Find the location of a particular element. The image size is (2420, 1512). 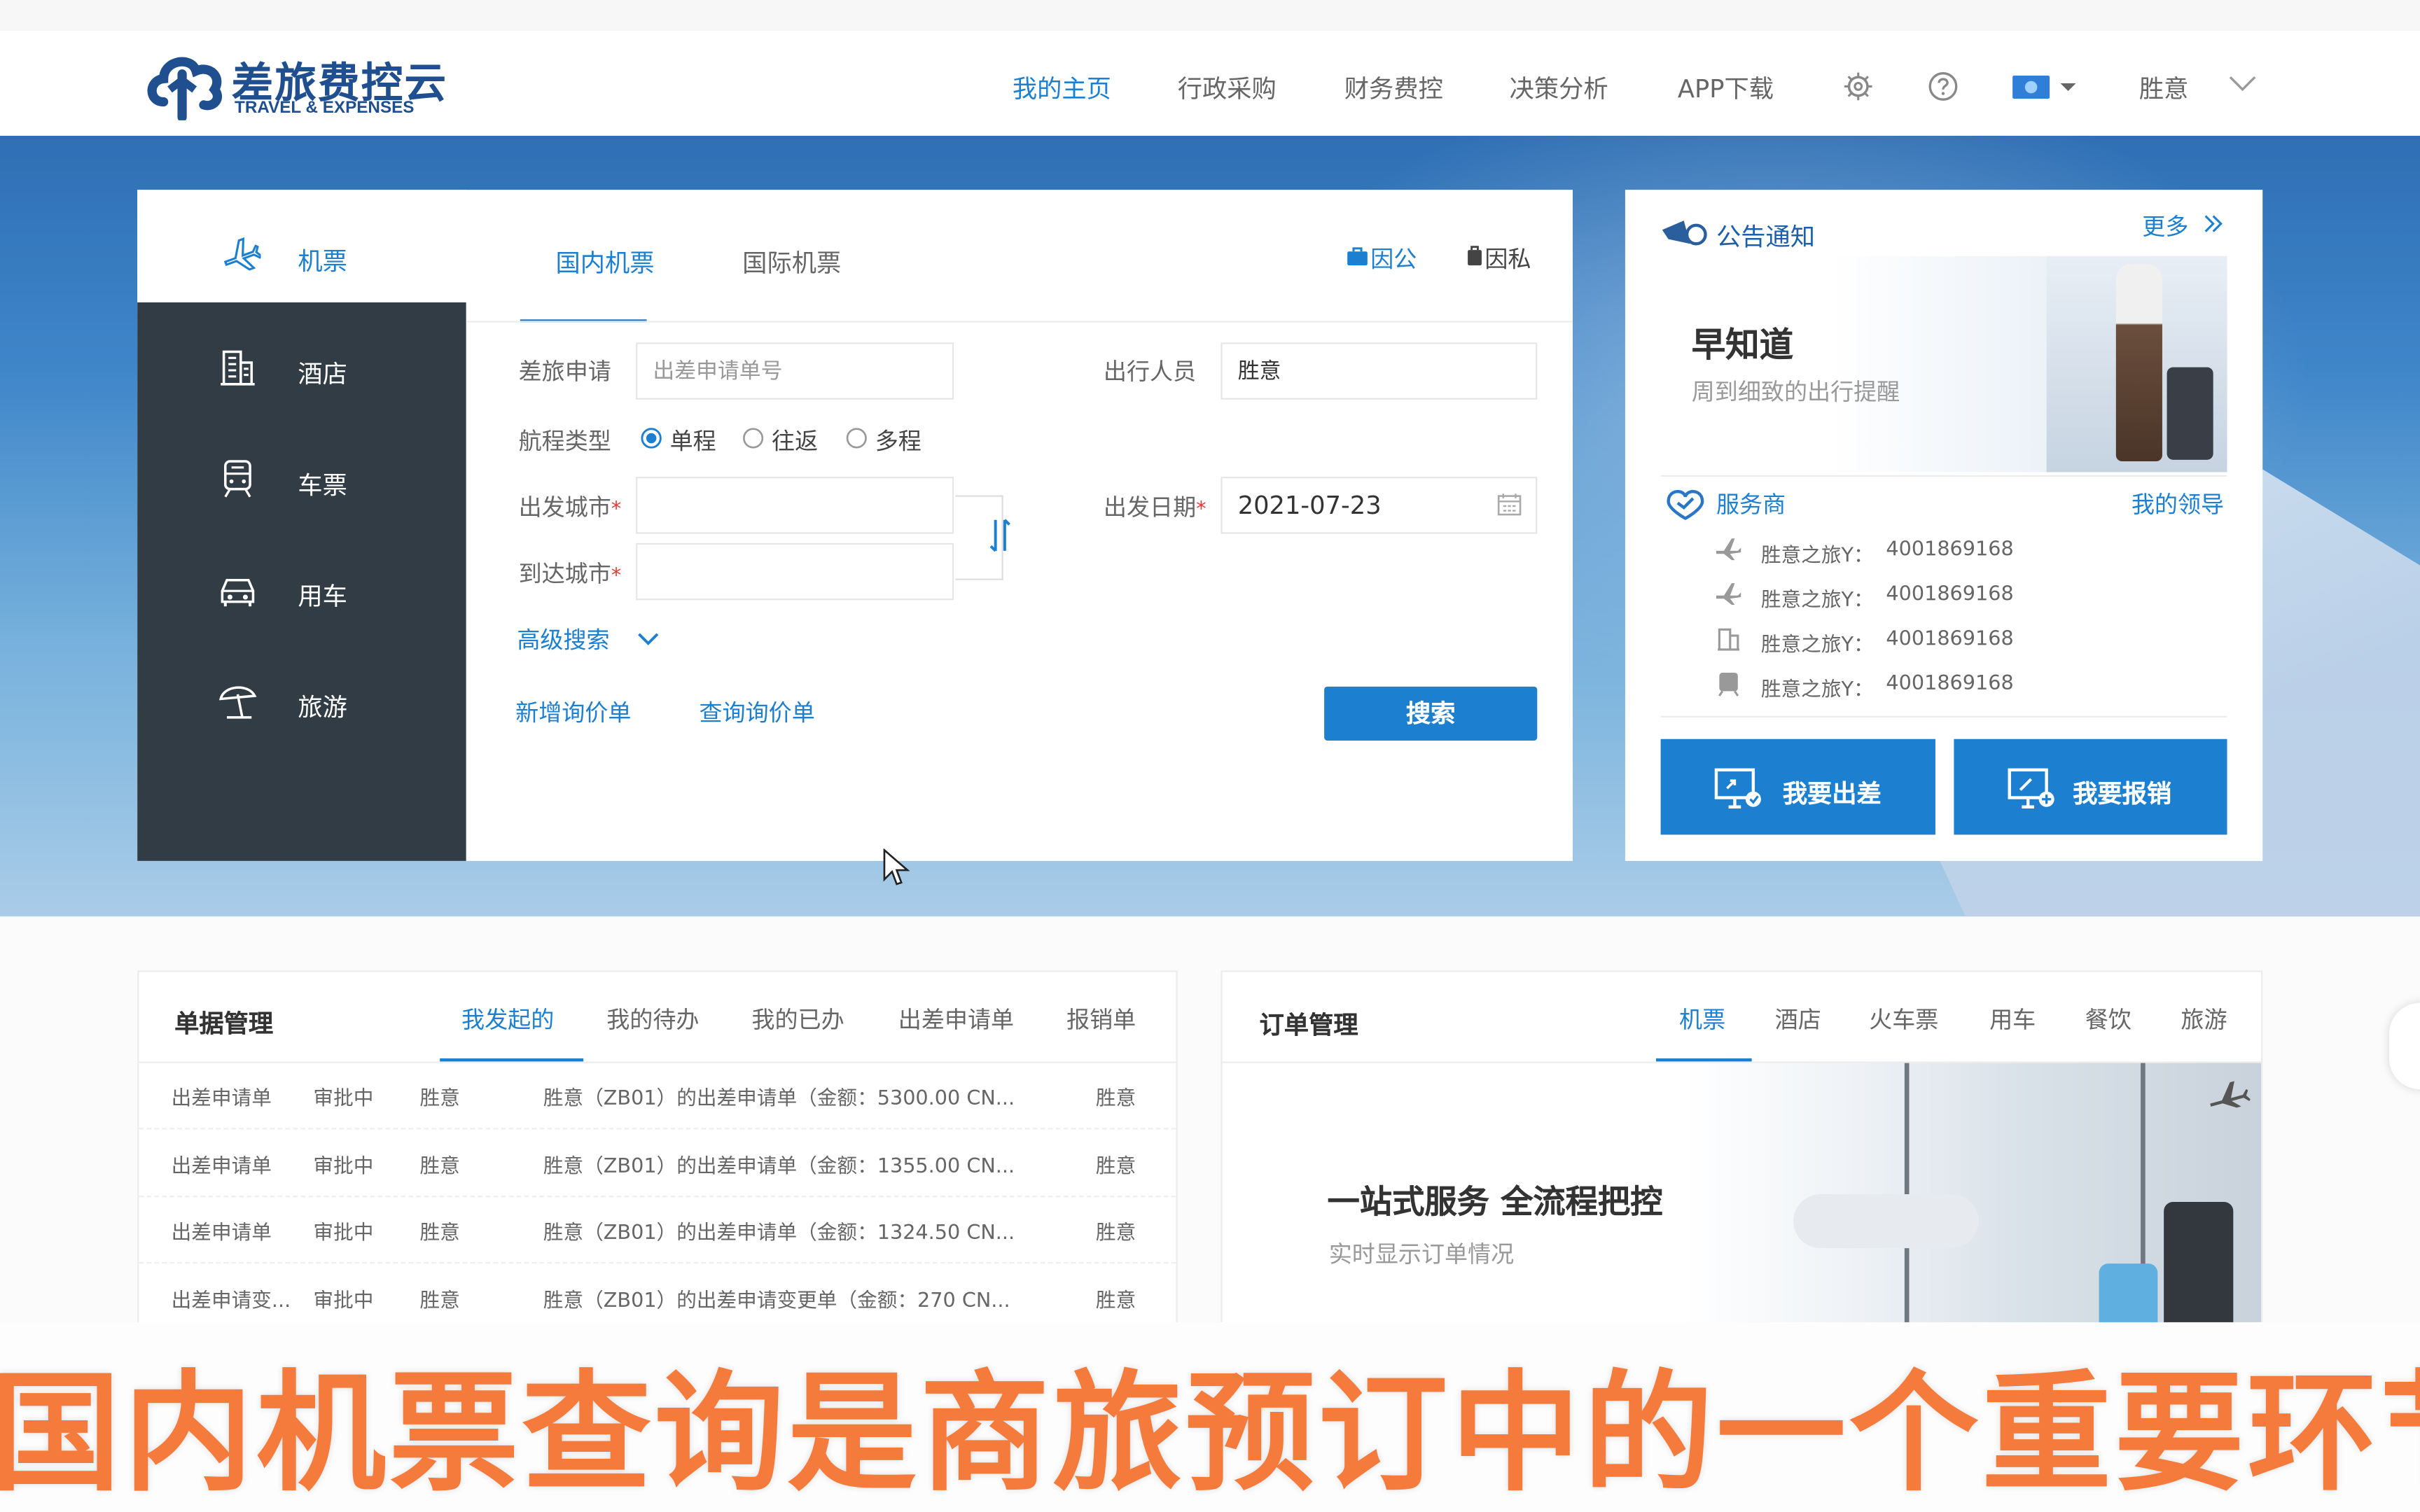

provider-row: 胜意之旅Y： 4001869168 is located at coordinates (1962, 552).